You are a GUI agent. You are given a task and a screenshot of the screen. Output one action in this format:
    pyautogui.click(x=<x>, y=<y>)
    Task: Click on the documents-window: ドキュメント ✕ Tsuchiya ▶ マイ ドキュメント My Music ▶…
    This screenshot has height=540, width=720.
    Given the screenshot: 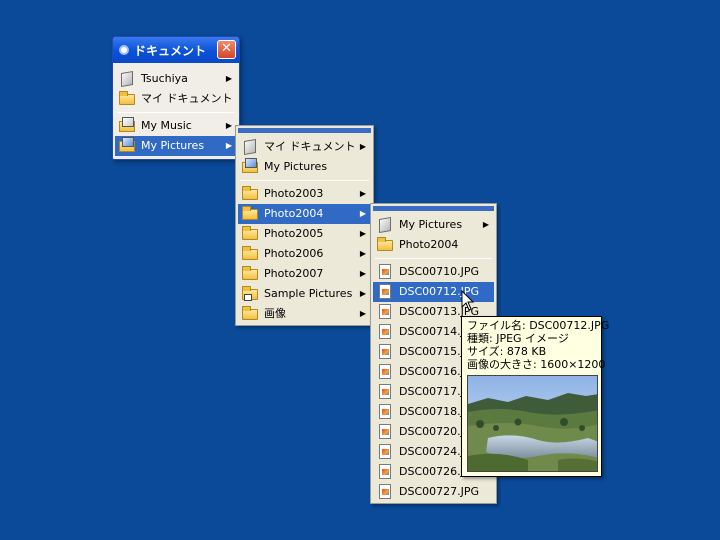 What is the action you would take?
    pyautogui.click(x=176, y=98)
    